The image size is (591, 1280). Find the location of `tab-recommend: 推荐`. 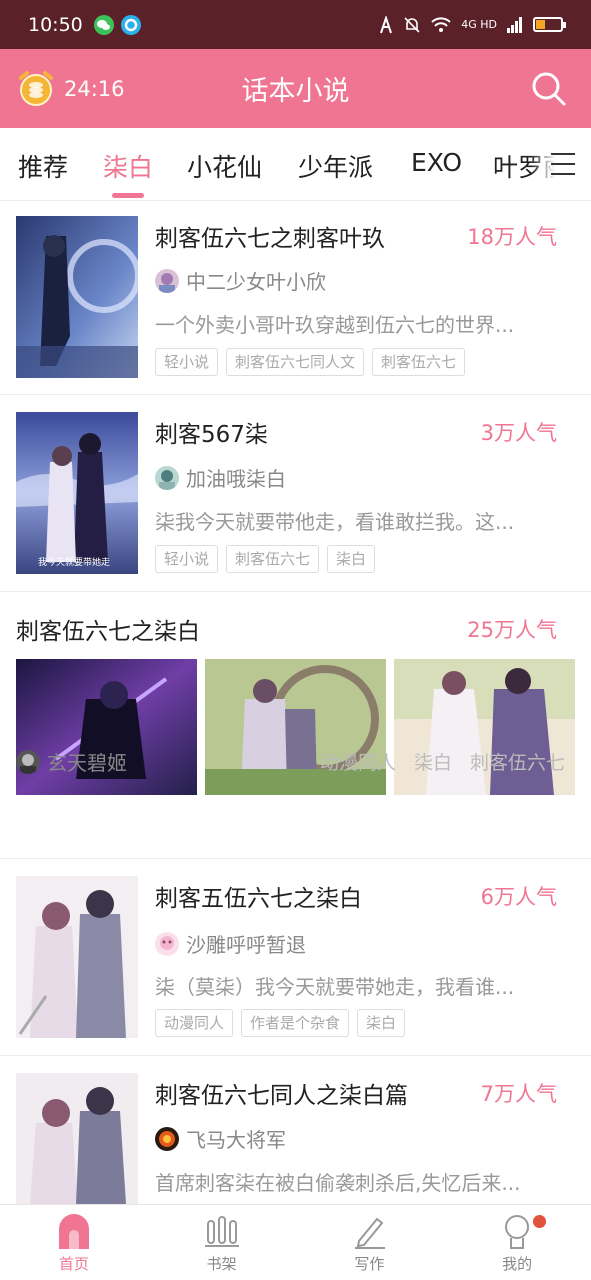

tab-recommend: 推荐 is located at coordinates (43, 166).